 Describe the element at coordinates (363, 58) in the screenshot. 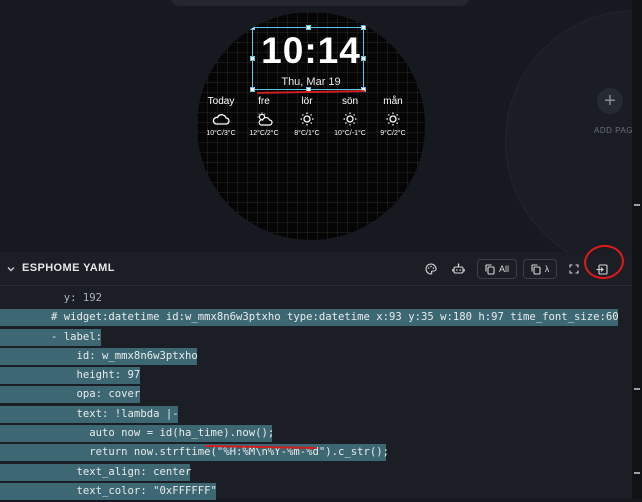

I see `resize-handle-right` at that location.